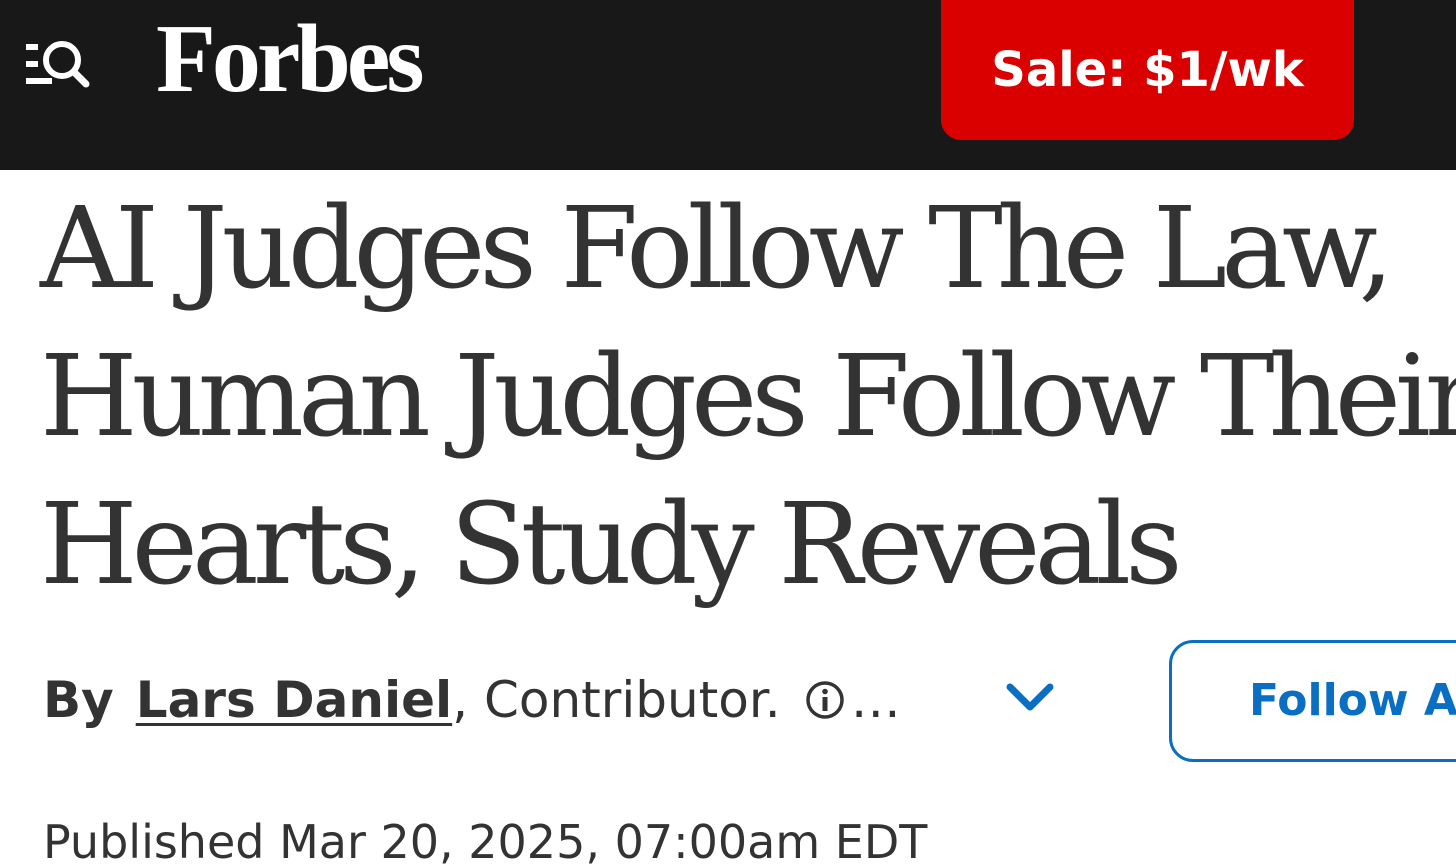 The image size is (1456, 868). Describe the element at coordinates (616, 700) in the screenshot. I see `author-role: , Contributor.` at that location.